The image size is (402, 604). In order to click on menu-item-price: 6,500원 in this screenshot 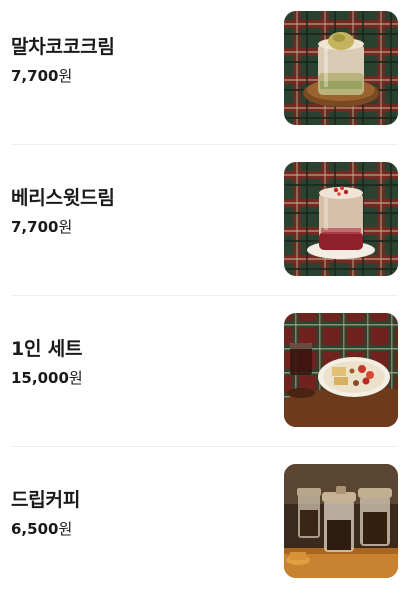, I will do `click(45, 529)`.